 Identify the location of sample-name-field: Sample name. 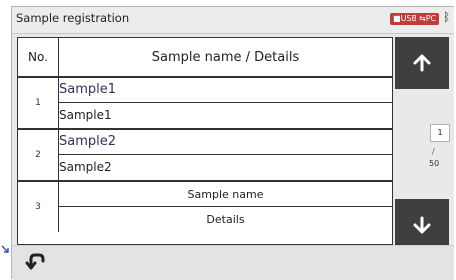
(225, 194).